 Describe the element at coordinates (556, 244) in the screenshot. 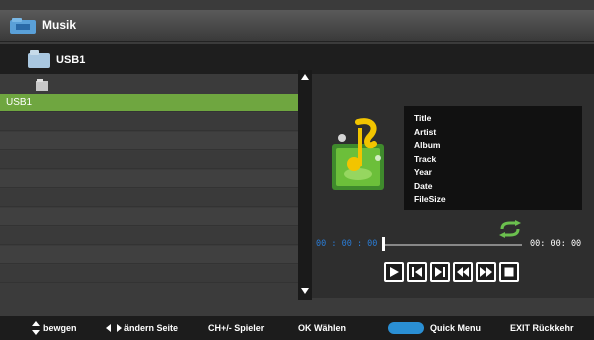

I see `total-time: 00: 00: 00` at that location.